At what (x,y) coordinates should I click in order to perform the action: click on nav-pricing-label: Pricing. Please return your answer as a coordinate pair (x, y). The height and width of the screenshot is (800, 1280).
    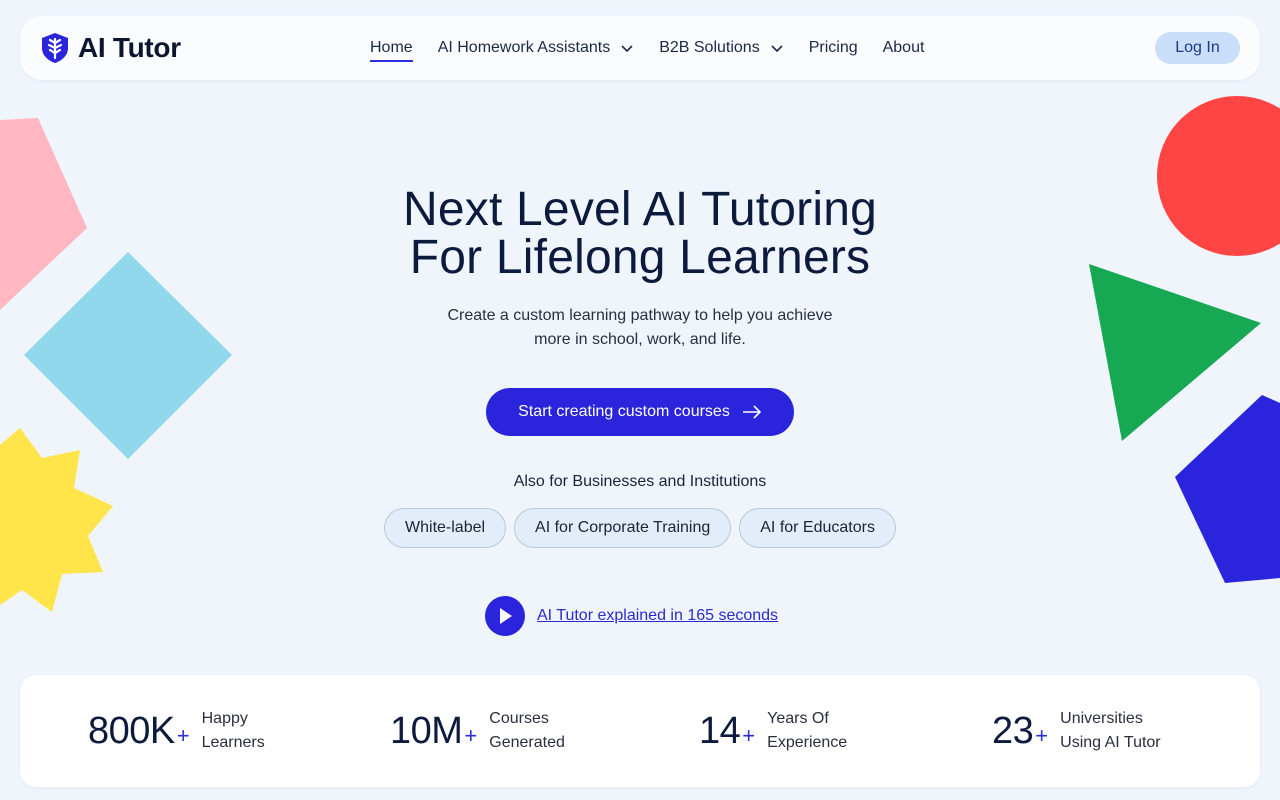
    Looking at the image, I should click on (833, 47).